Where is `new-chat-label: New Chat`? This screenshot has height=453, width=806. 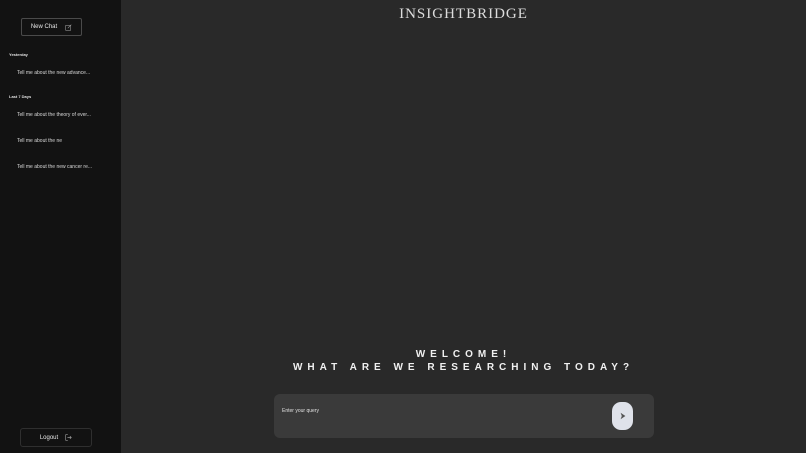 new-chat-label: New Chat is located at coordinates (44, 27).